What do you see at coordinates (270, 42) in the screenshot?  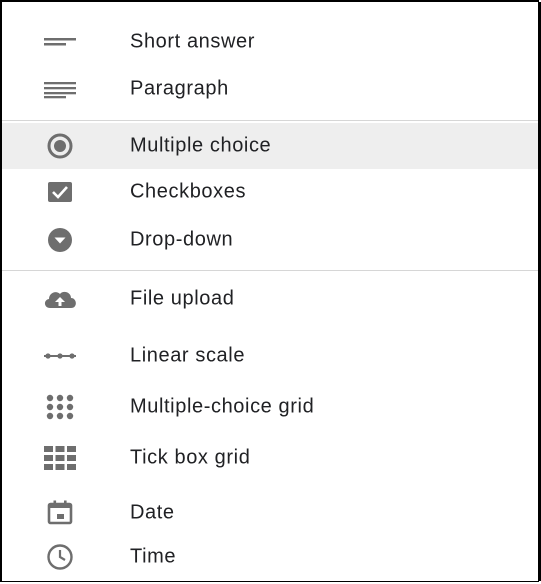 I see `menu-item-short-answer: Short answer` at bounding box center [270, 42].